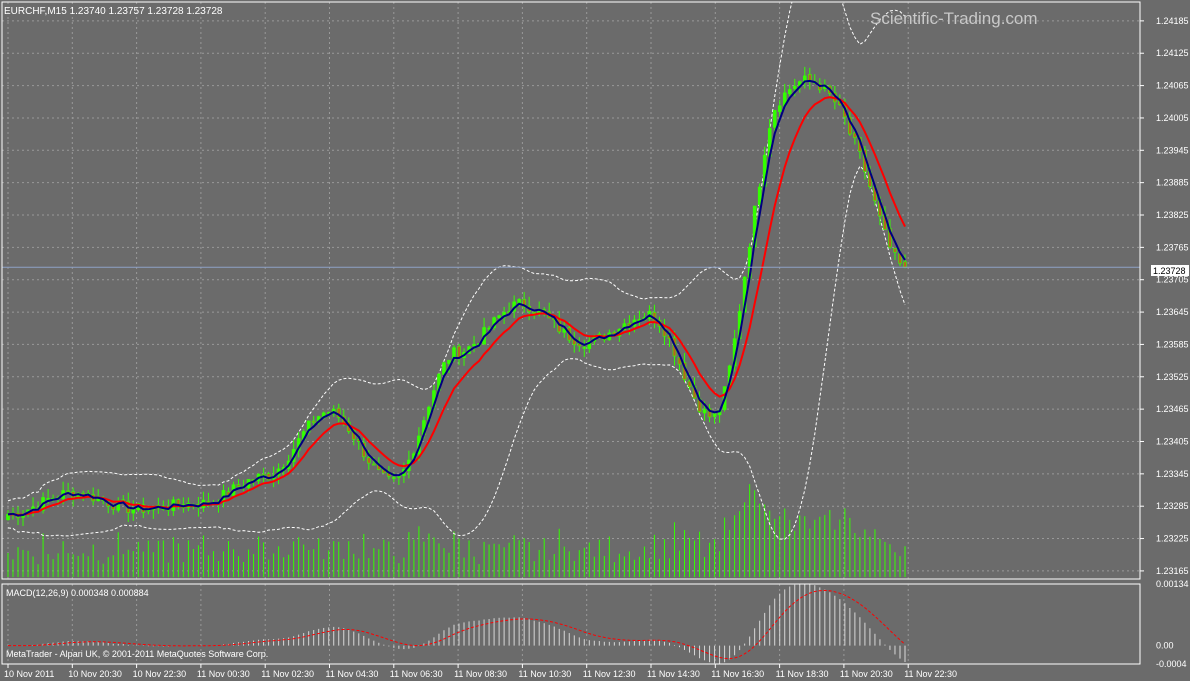  I want to click on time-tick-label: 10 Nov 22:30, so click(160, 674).